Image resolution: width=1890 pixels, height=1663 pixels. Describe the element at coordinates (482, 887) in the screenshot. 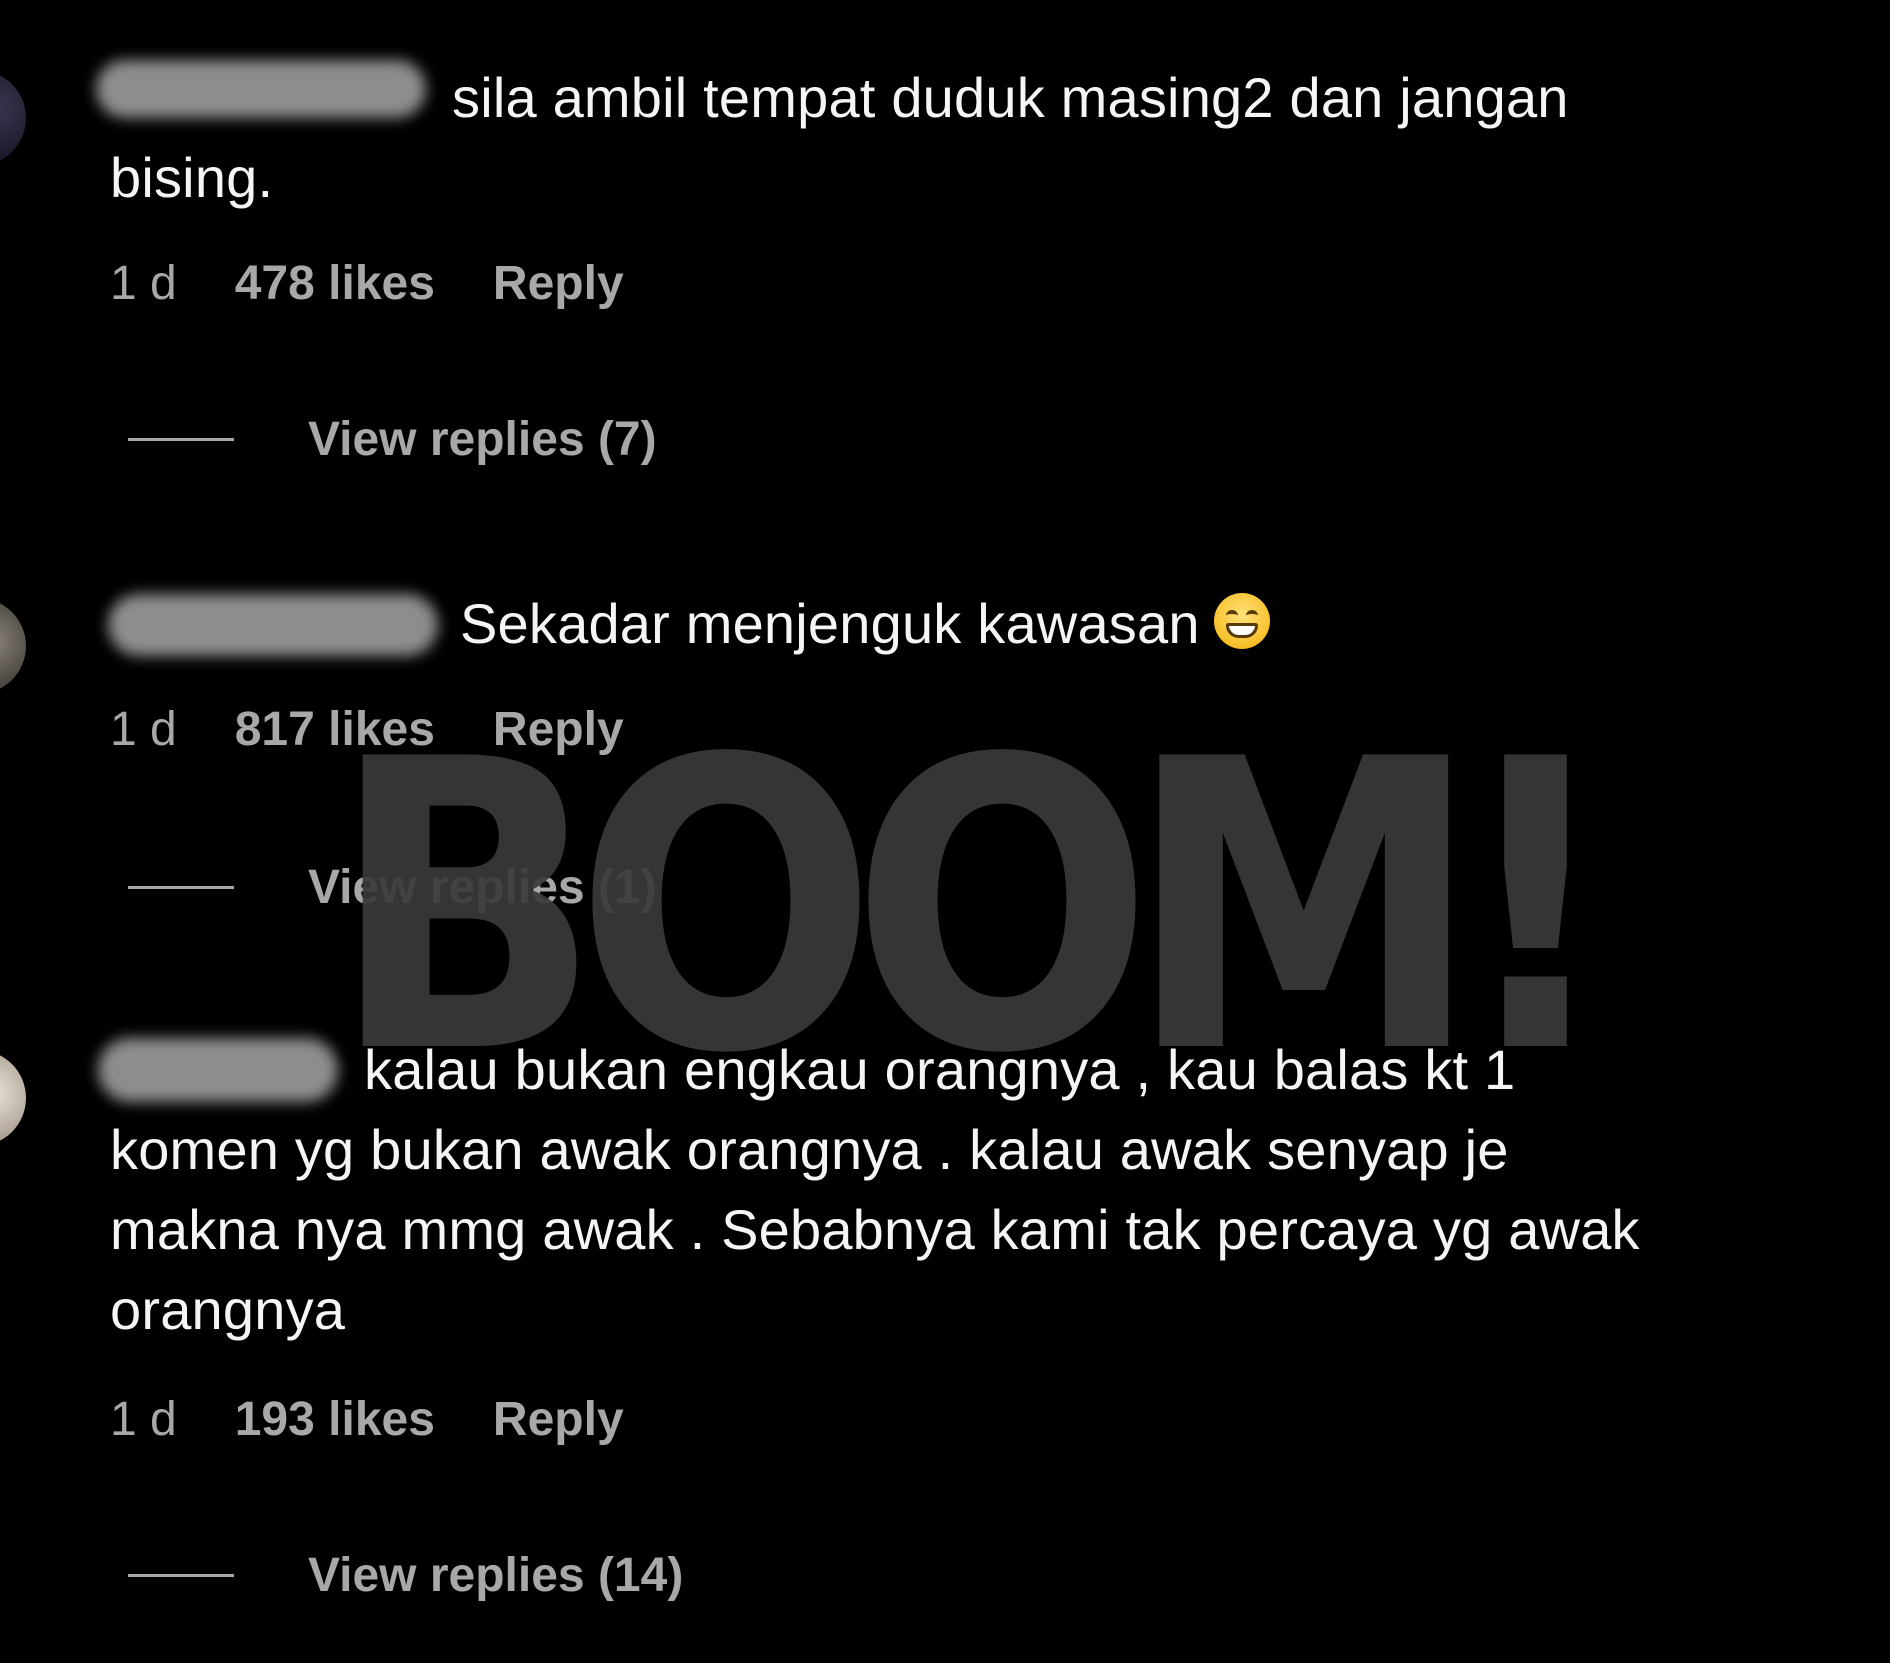

I see `view-replies-label: View replies (1)` at that location.